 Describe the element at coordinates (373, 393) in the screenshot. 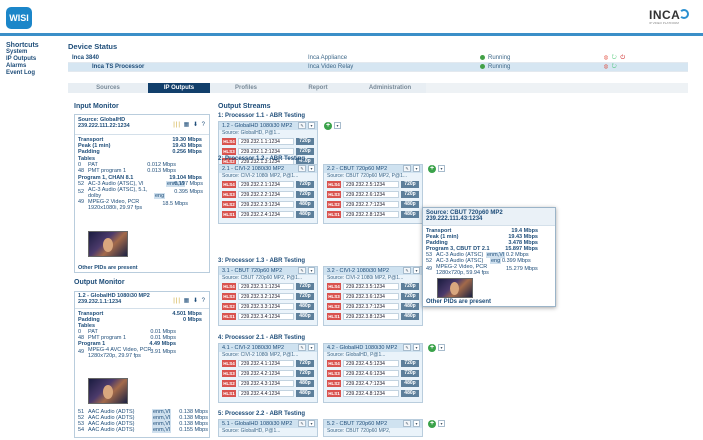

I see `output-row: HLS1 239.232.4.8:1234 480p` at that location.